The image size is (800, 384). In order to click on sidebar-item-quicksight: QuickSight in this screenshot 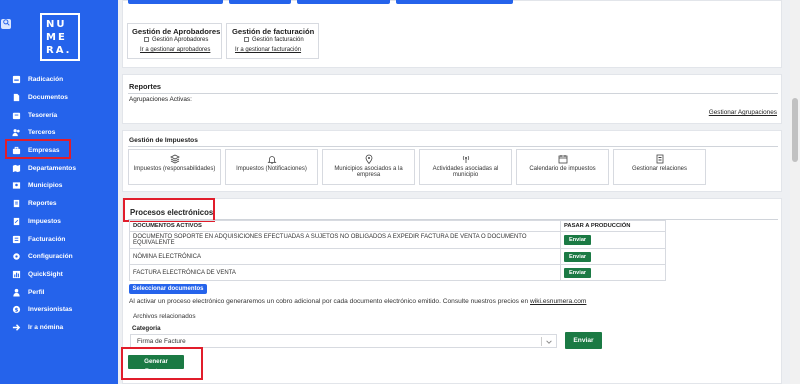, I will do `click(59, 275)`.